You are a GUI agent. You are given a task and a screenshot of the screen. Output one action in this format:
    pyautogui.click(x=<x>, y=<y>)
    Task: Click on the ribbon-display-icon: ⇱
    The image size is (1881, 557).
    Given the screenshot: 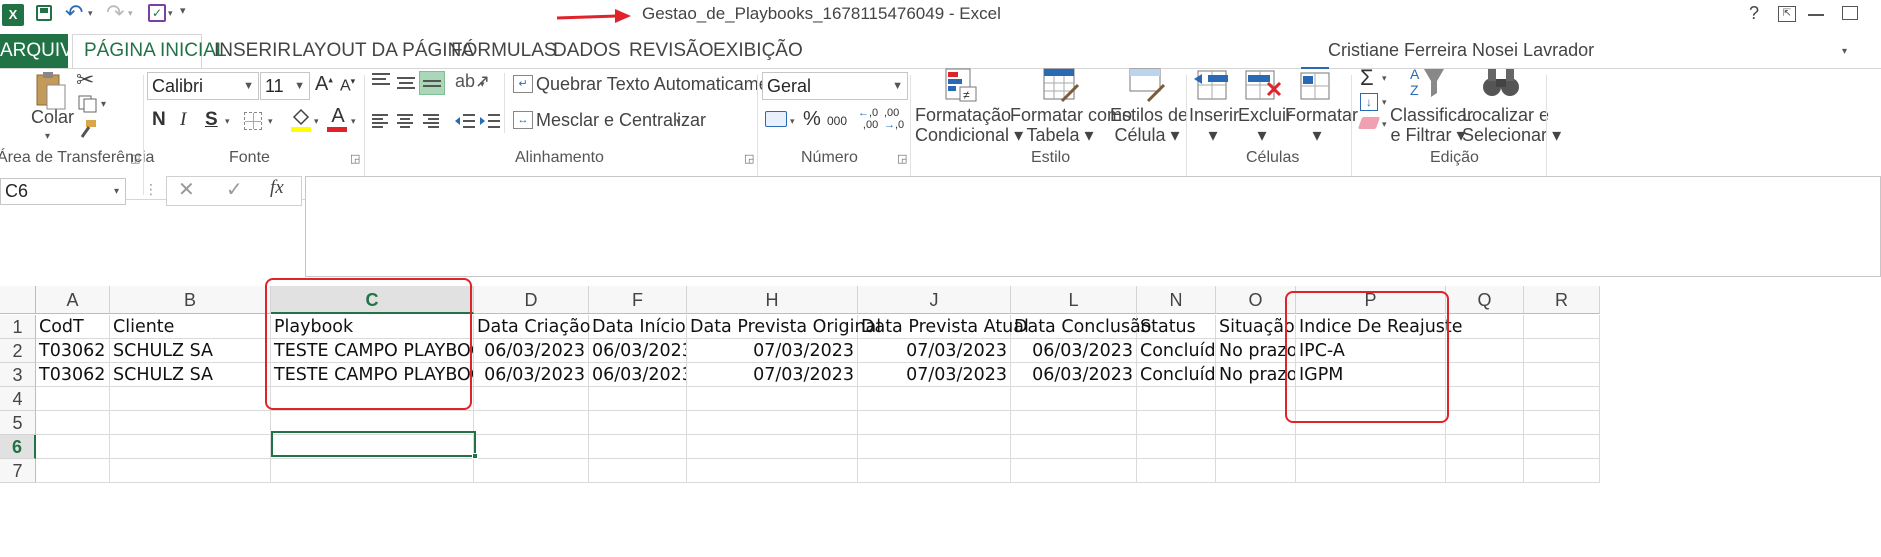 What is the action you would take?
    pyautogui.click(x=1787, y=14)
    